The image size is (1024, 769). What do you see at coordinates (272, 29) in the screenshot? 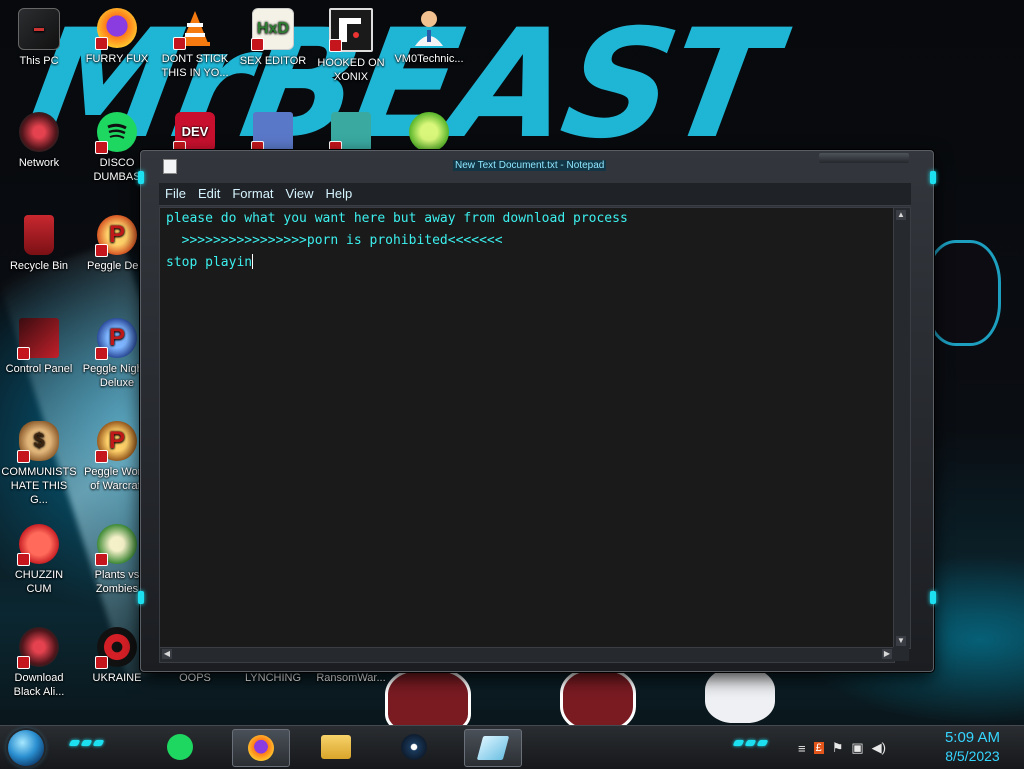
I see `hex-editor-icon: HxD` at bounding box center [272, 29].